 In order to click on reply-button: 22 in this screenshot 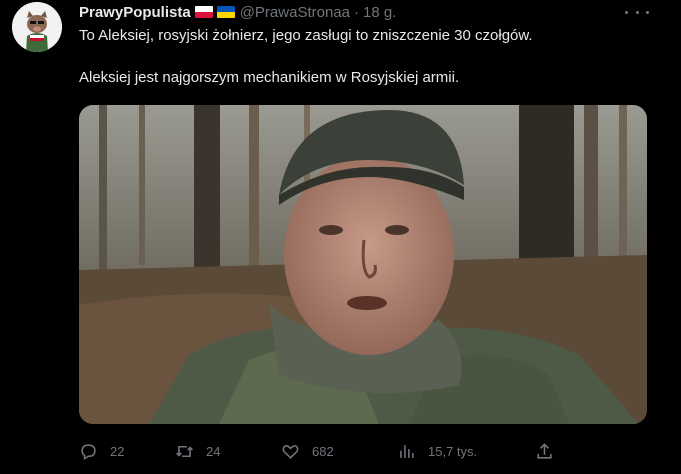, I will do `click(101, 451)`.